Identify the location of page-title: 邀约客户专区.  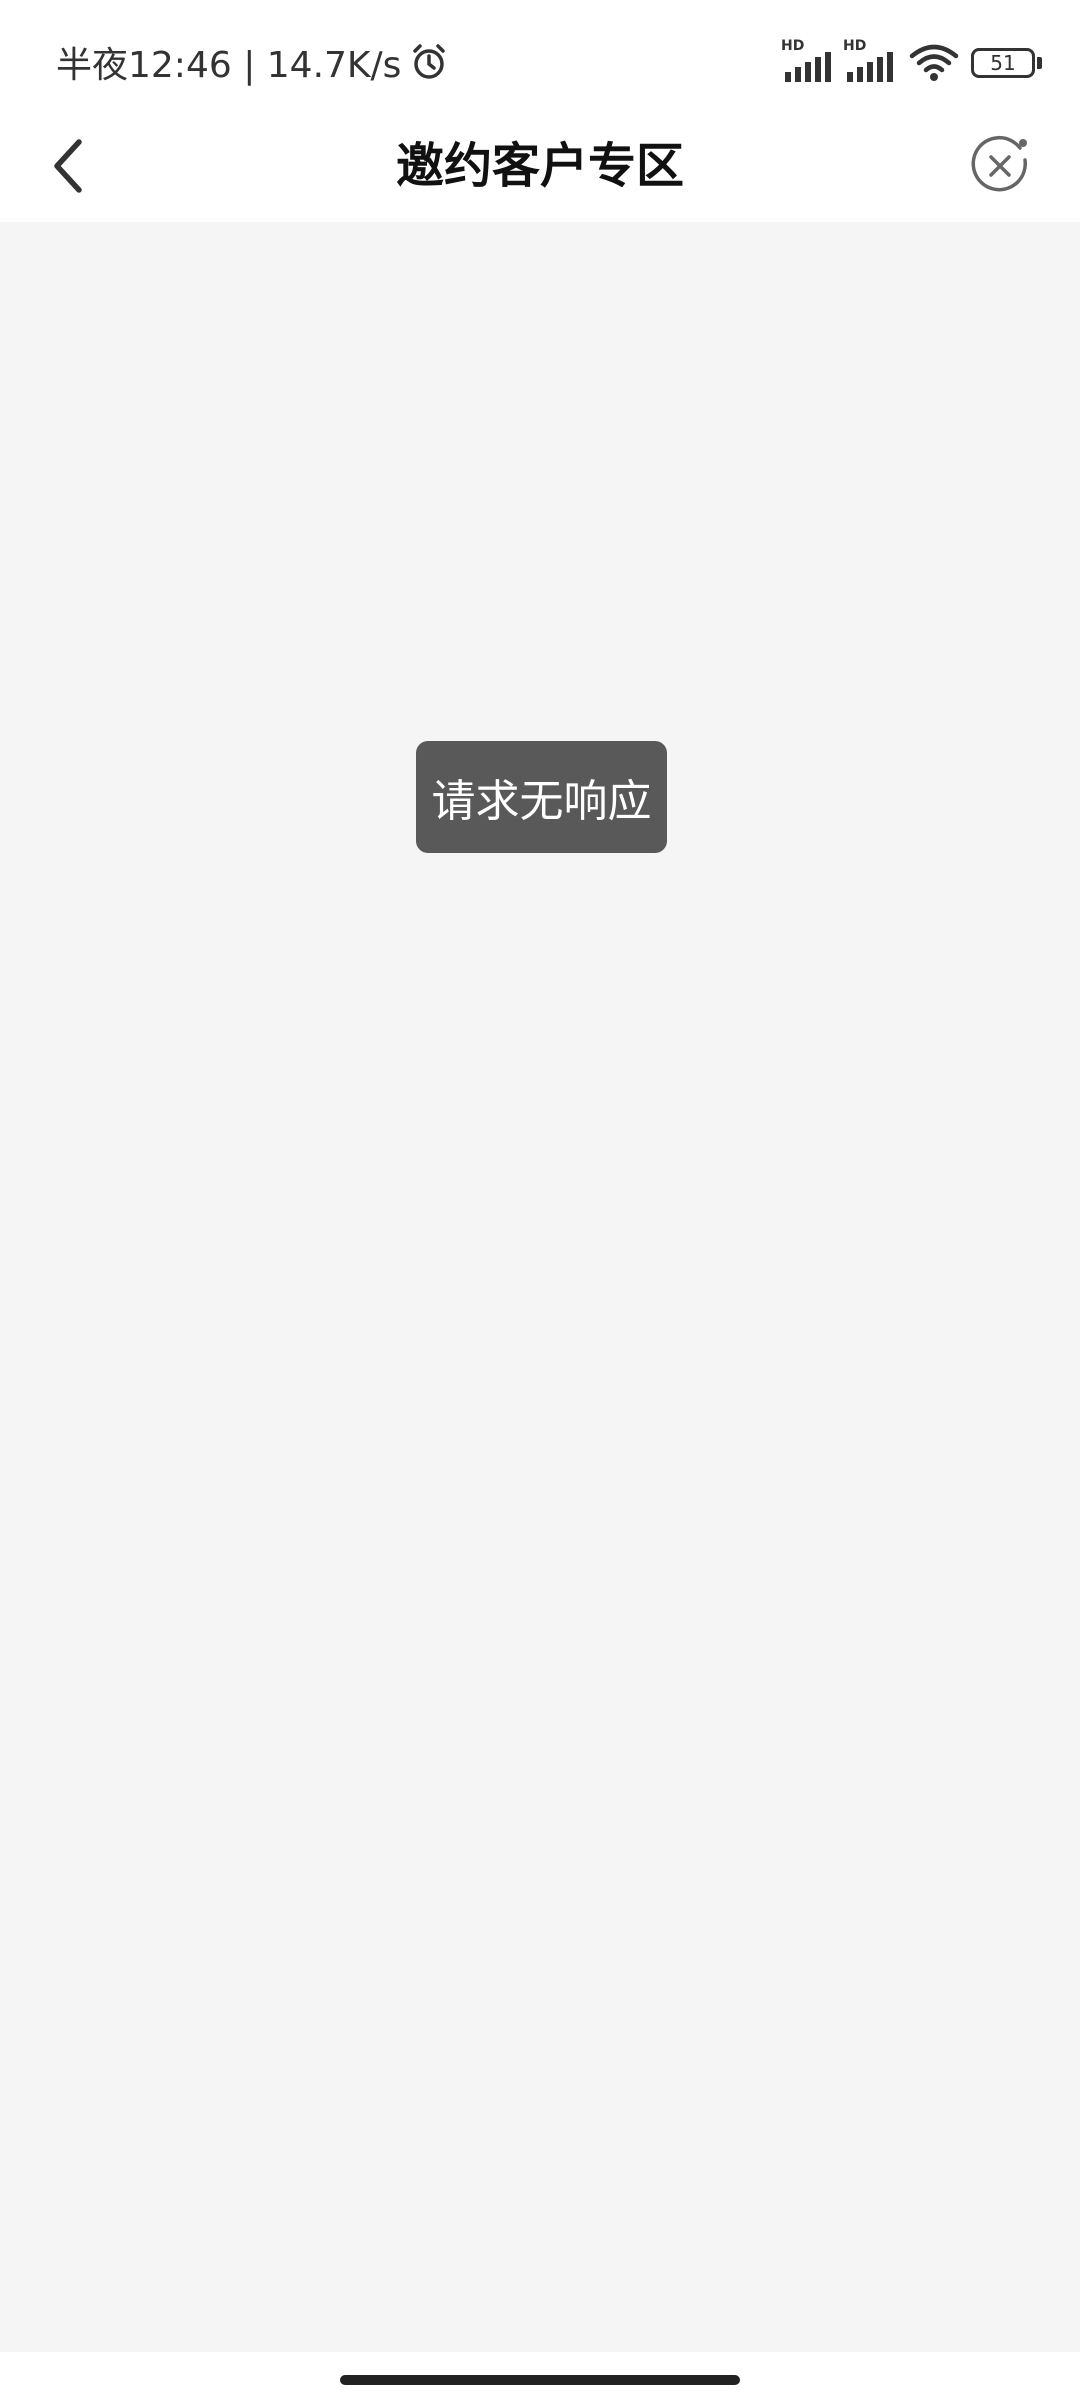
(539, 166).